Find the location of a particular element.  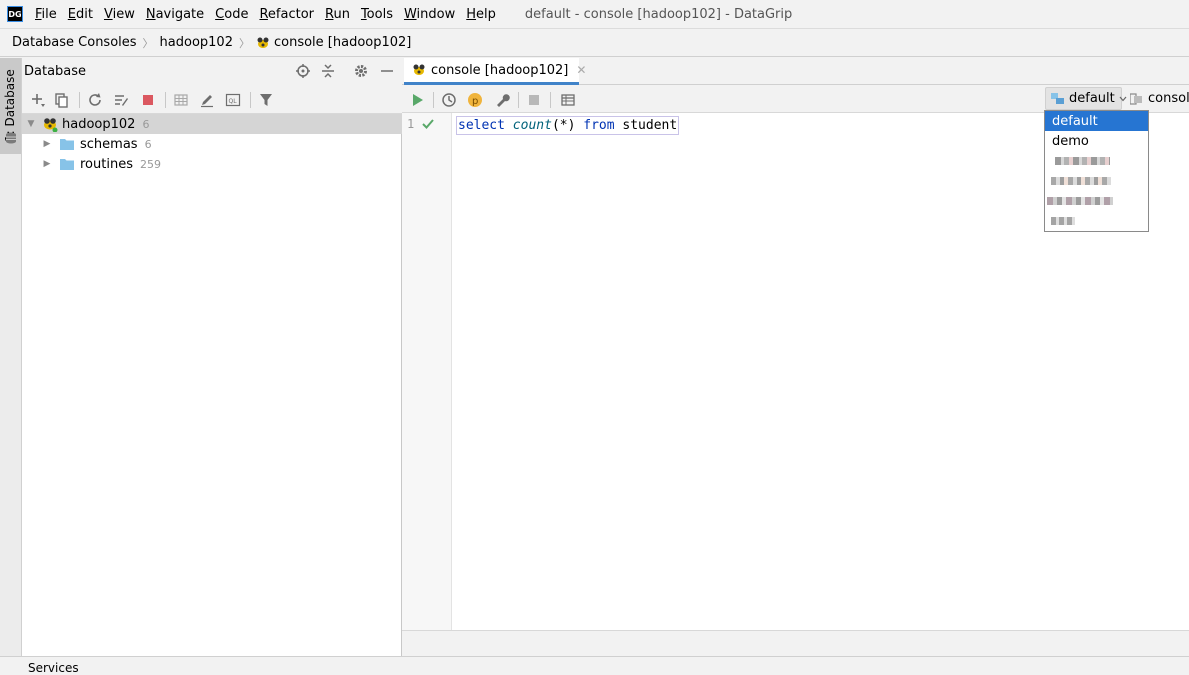

schema-selector-value: default is located at coordinates (1092, 98).